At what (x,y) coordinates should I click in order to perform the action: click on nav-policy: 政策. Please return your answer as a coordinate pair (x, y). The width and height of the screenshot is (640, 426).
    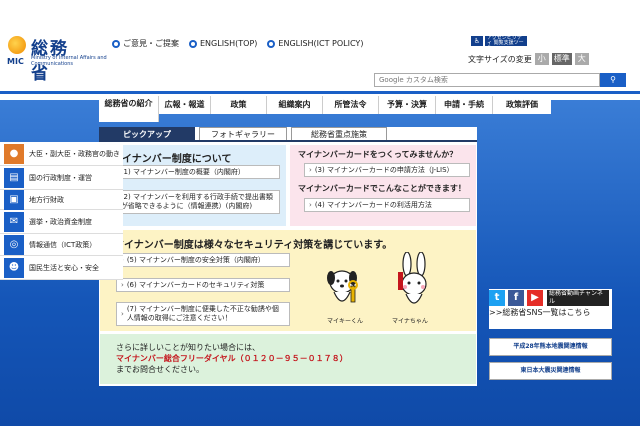
    Looking at the image, I should click on (239, 105).